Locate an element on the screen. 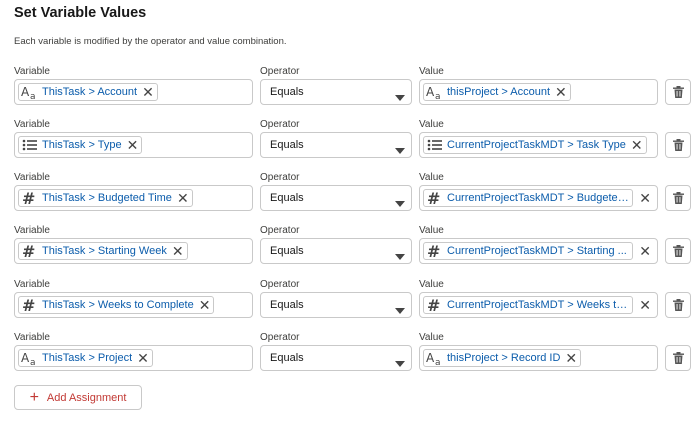 This screenshot has width=700, height=426. variable-pill-text: ThisTask > Type is located at coordinates (82, 145).